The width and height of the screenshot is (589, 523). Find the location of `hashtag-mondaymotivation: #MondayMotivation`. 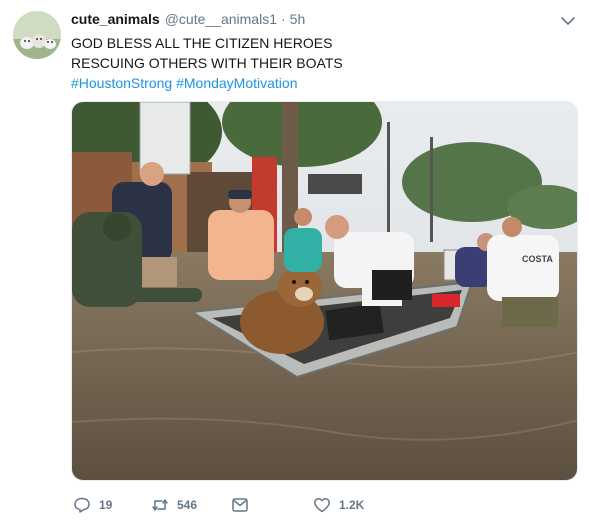

hashtag-mondaymotivation: #MondayMotivation is located at coordinates (236, 83).